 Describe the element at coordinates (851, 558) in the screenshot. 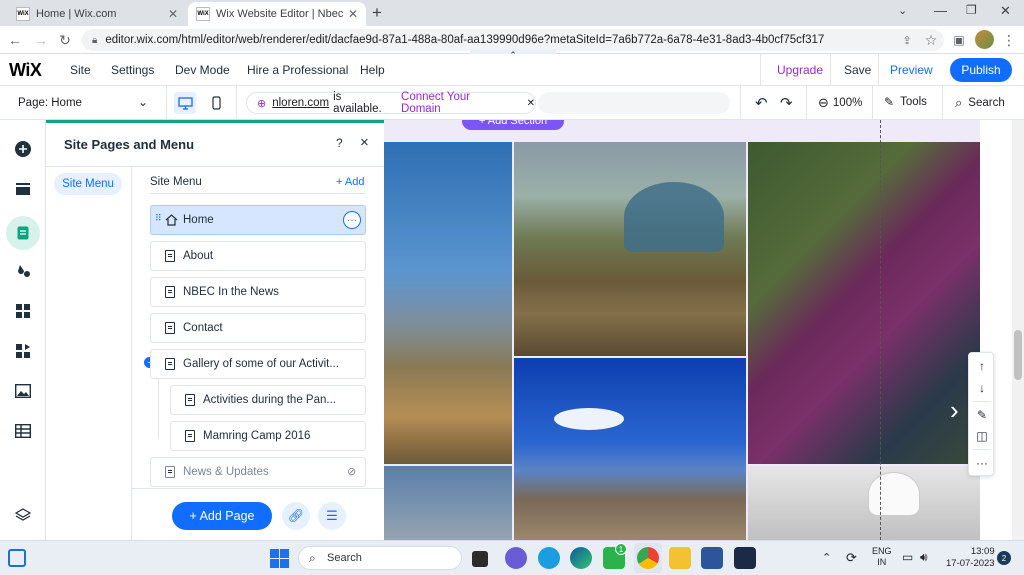

I see `sync-icon: ⟳` at that location.